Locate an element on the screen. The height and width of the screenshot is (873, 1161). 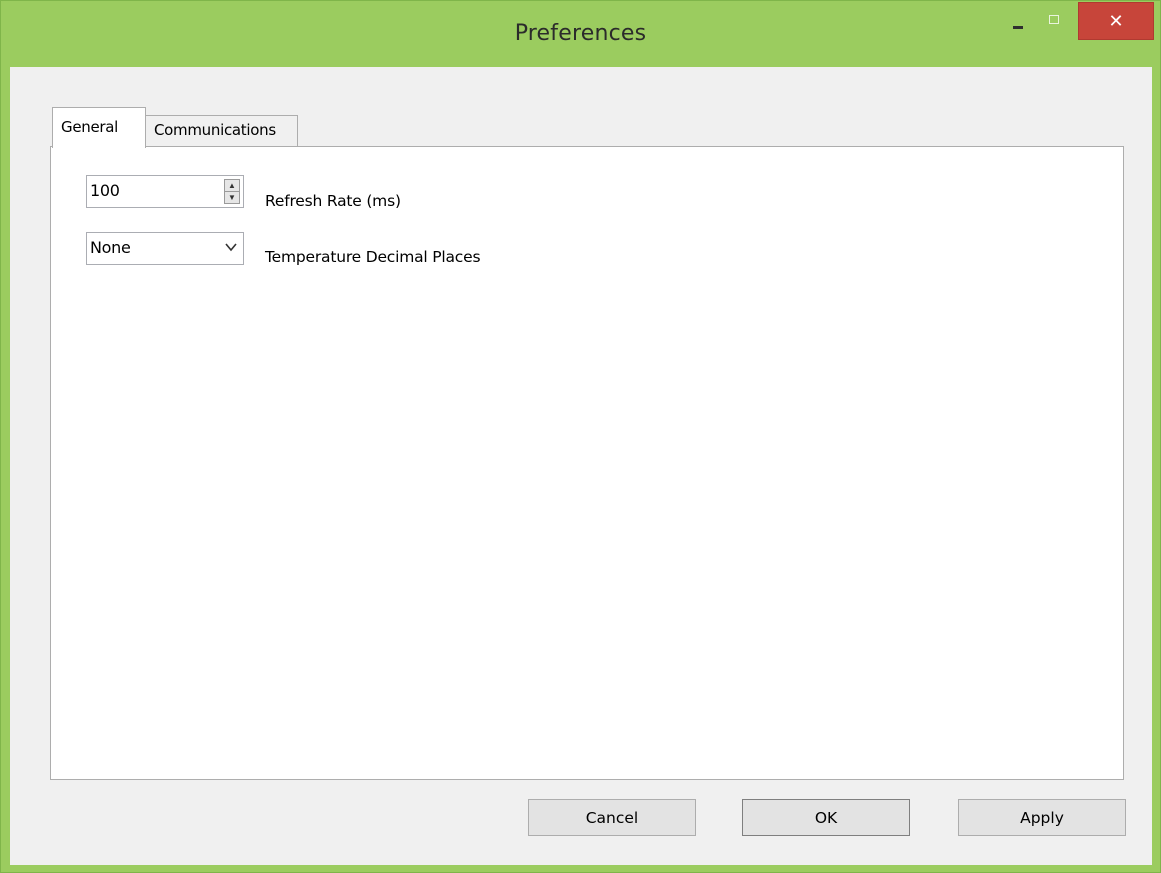
refresh-rate-stepper: 100 ▲ ▼ is located at coordinates (165, 191).